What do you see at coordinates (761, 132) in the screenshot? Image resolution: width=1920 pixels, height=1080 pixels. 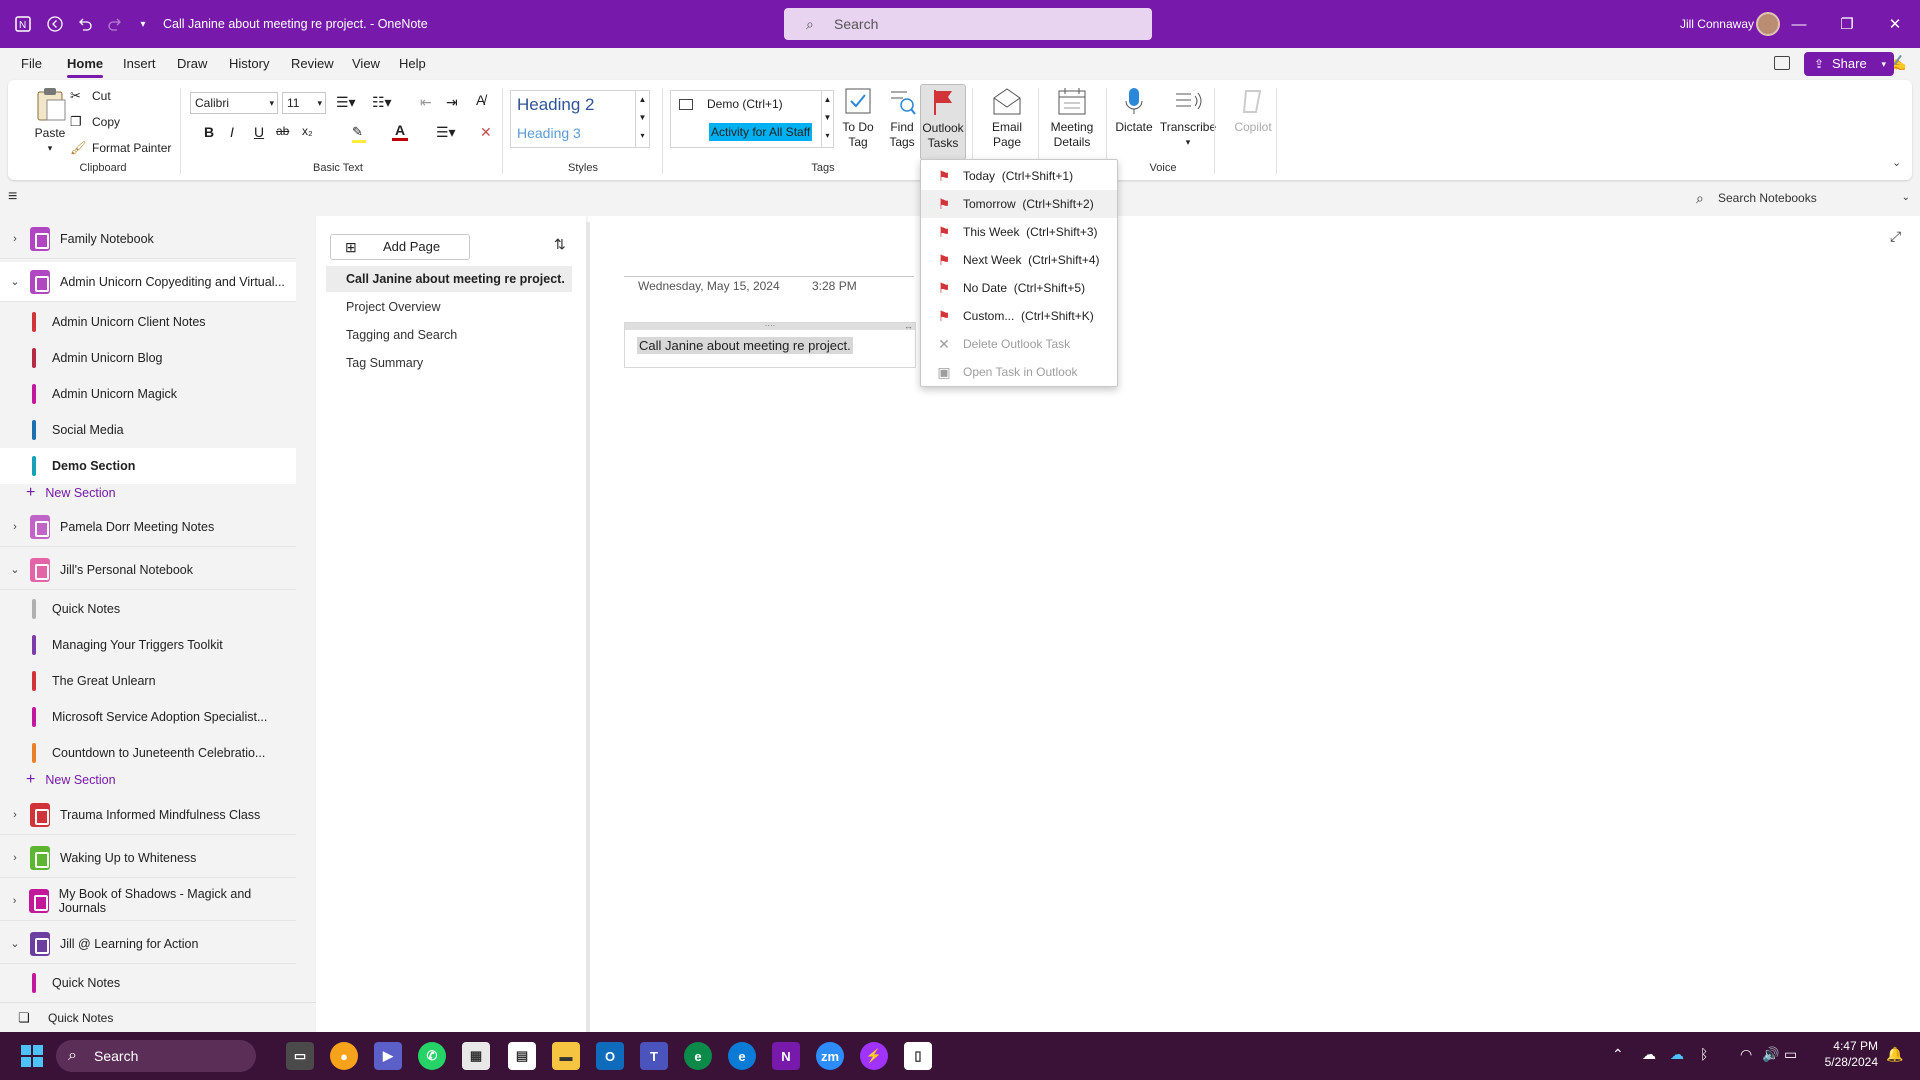 I see `tag-activity-staff: Activity for All Staff` at bounding box center [761, 132].